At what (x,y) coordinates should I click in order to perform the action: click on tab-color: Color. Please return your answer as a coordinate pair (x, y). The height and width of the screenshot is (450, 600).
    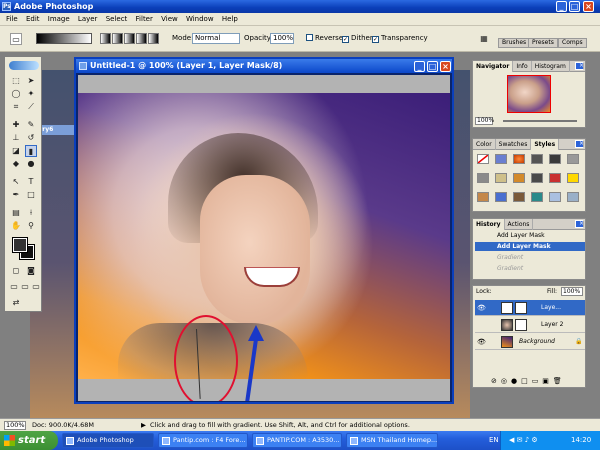
    Looking at the image, I should click on (484, 144).